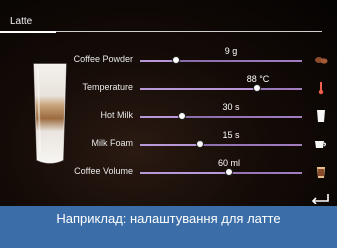 The width and height of the screenshot is (337, 248). What do you see at coordinates (321, 88) in the screenshot?
I see `thermometer-icon` at bounding box center [321, 88].